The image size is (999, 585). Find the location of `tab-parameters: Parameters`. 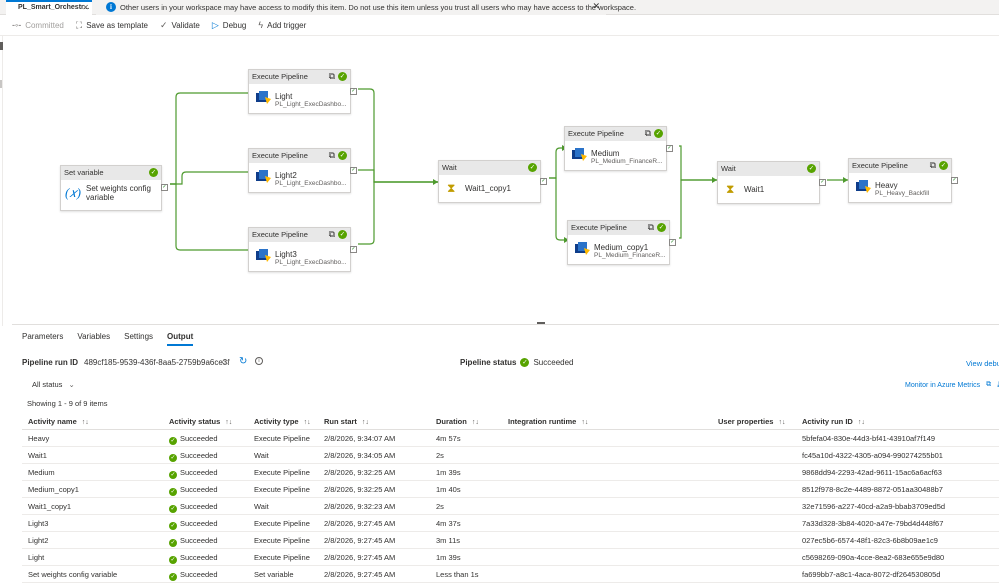

tab-parameters: Parameters is located at coordinates (42, 339).